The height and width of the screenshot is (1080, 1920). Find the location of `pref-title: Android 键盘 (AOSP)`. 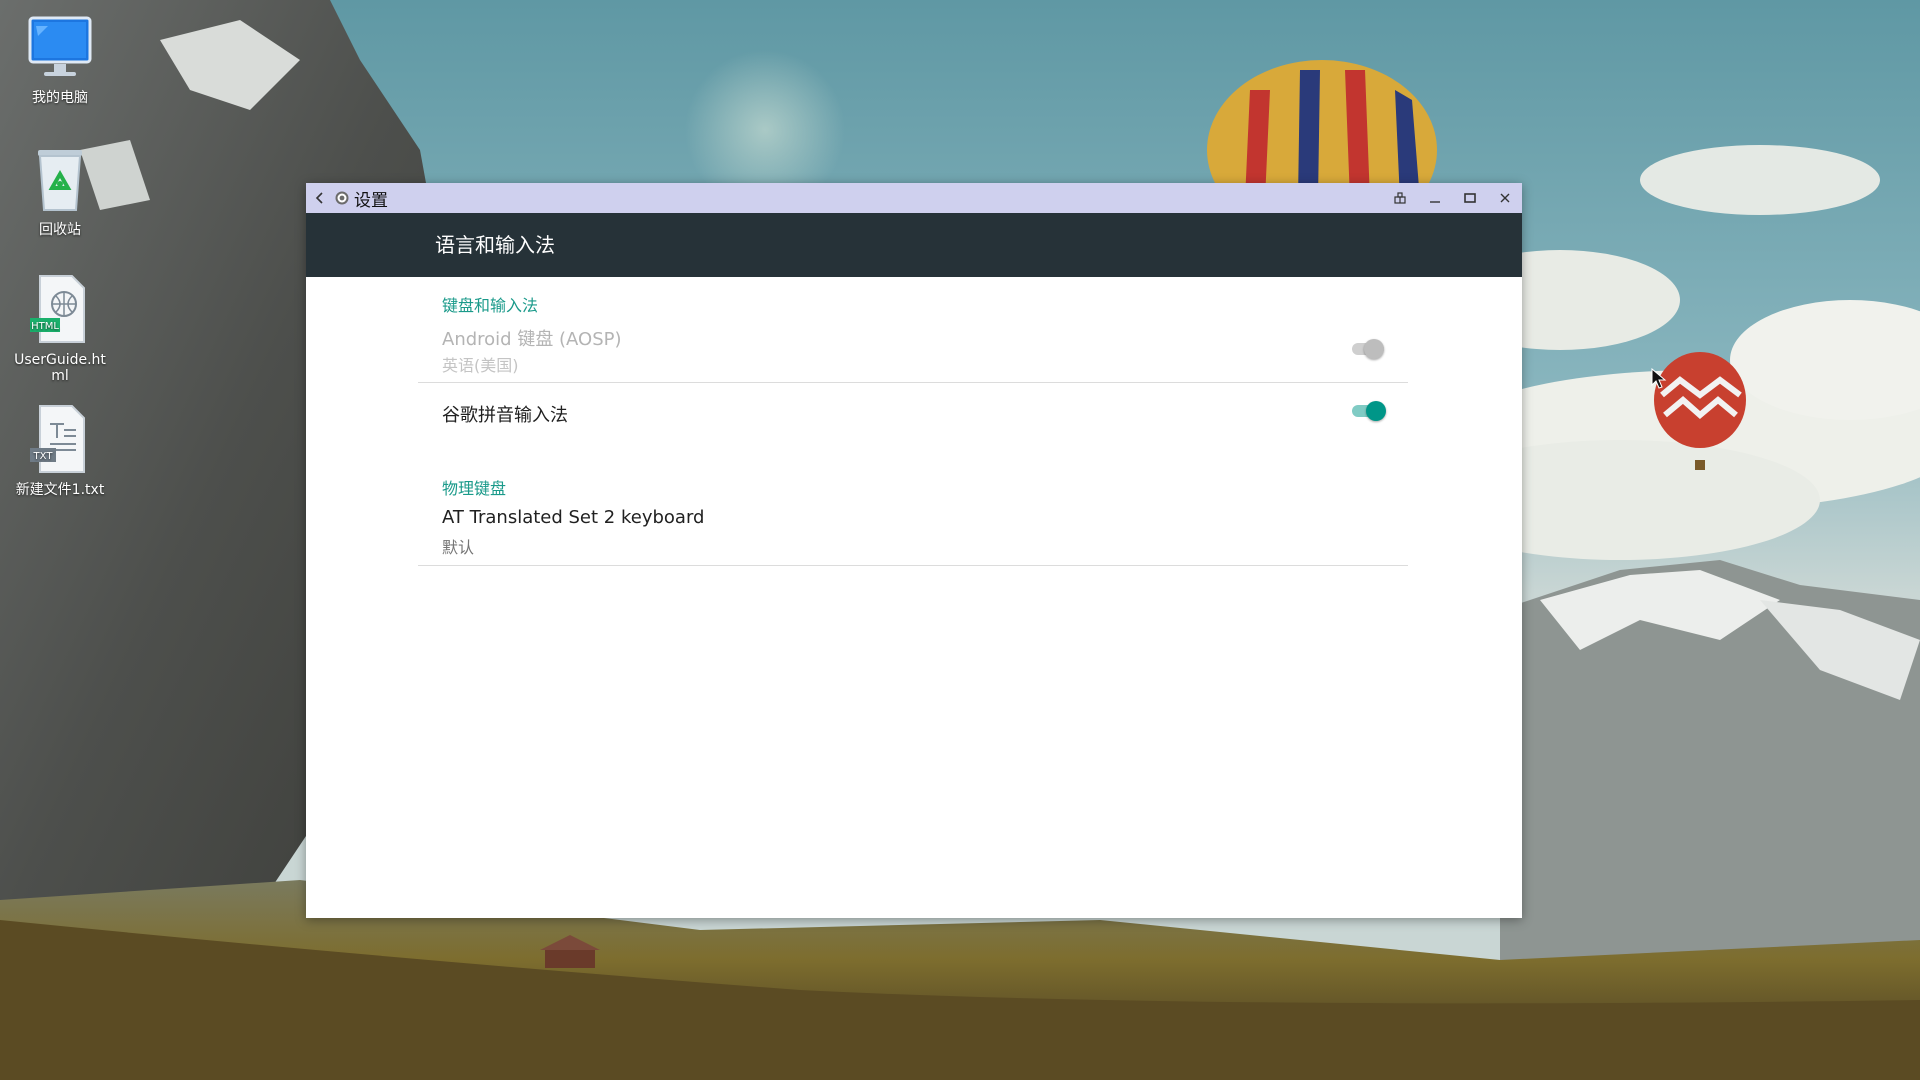

pref-title: Android 键盘 (AOSP) is located at coordinates (532, 339).